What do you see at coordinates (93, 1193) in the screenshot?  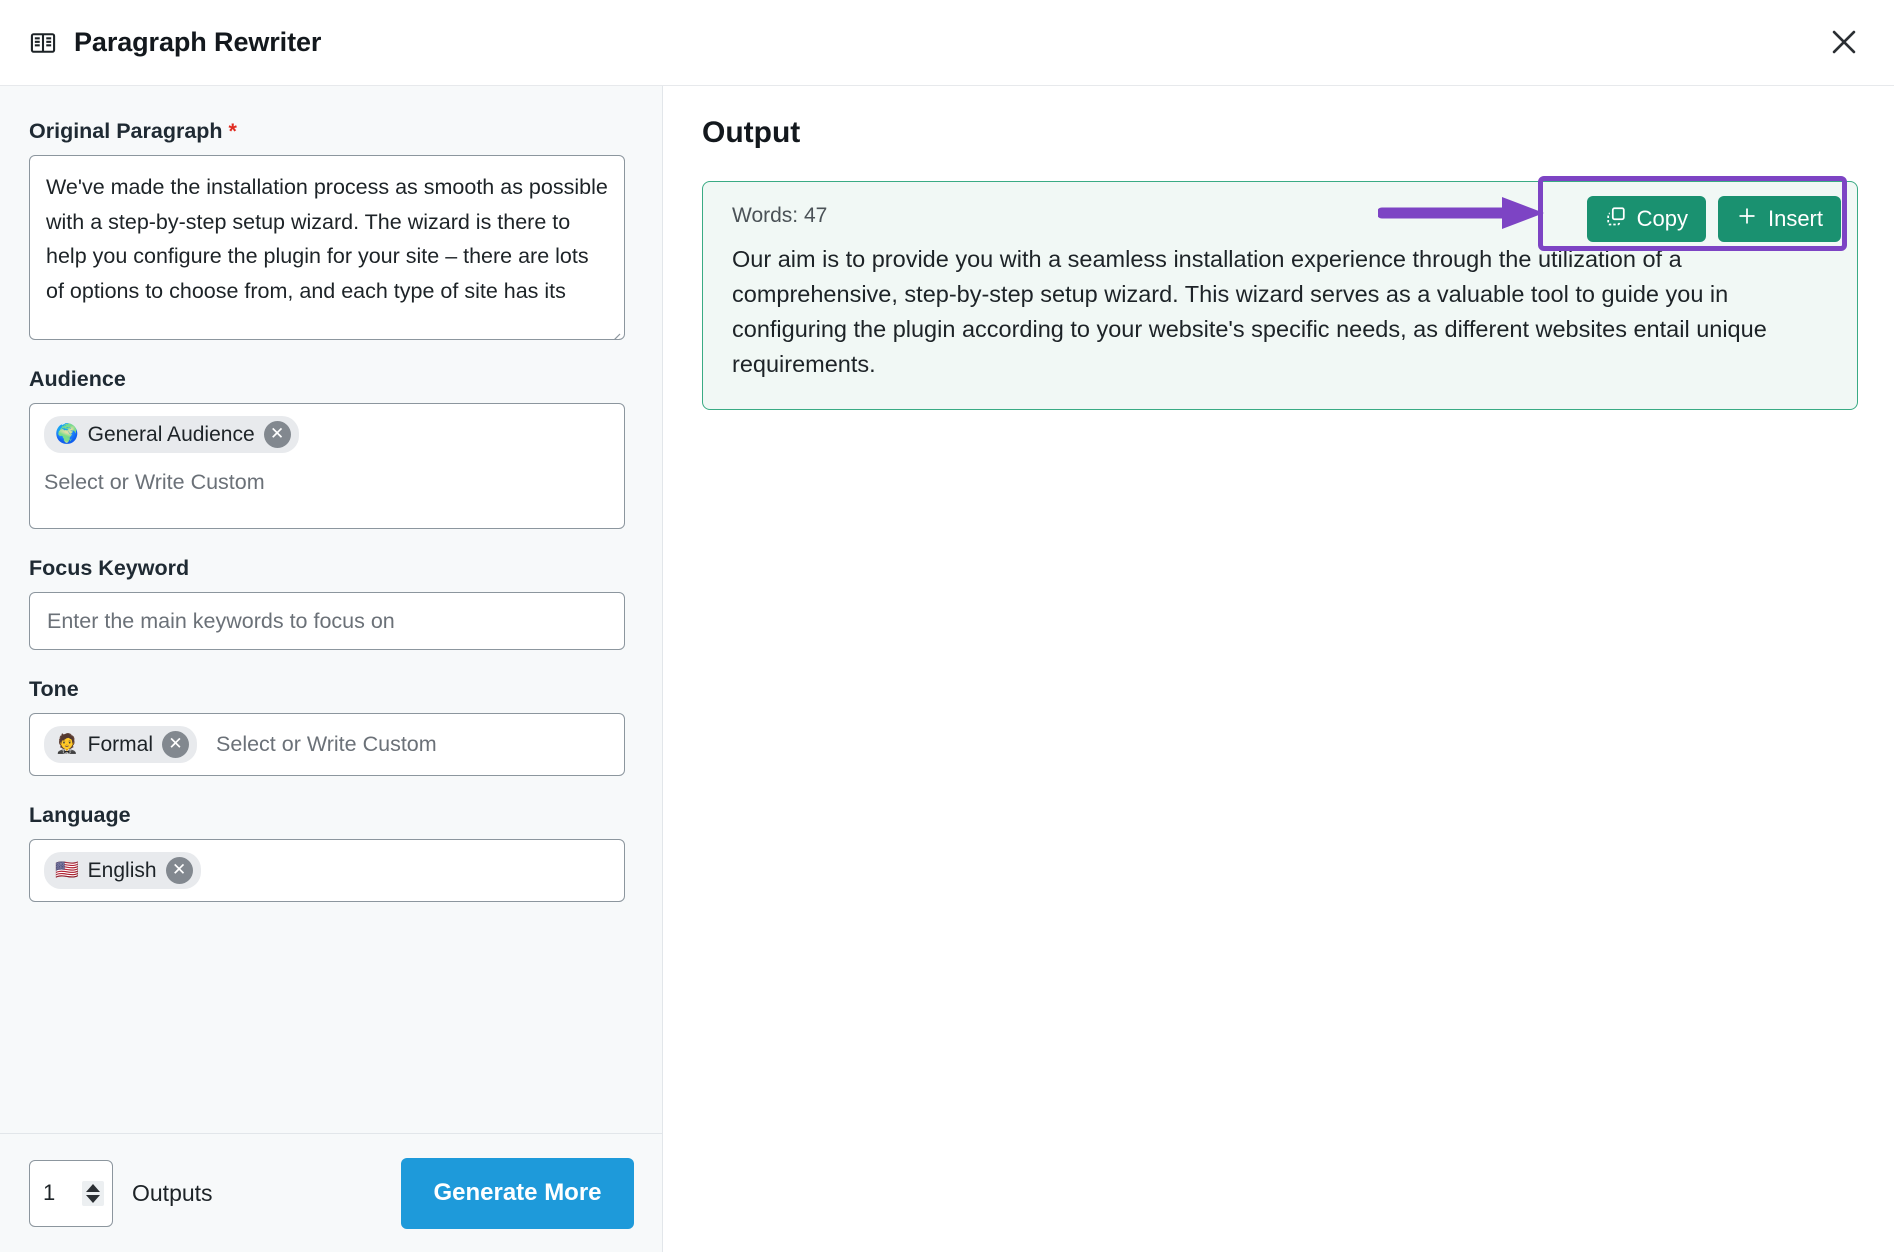 I see `stepper-arrows` at bounding box center [93, 1193].